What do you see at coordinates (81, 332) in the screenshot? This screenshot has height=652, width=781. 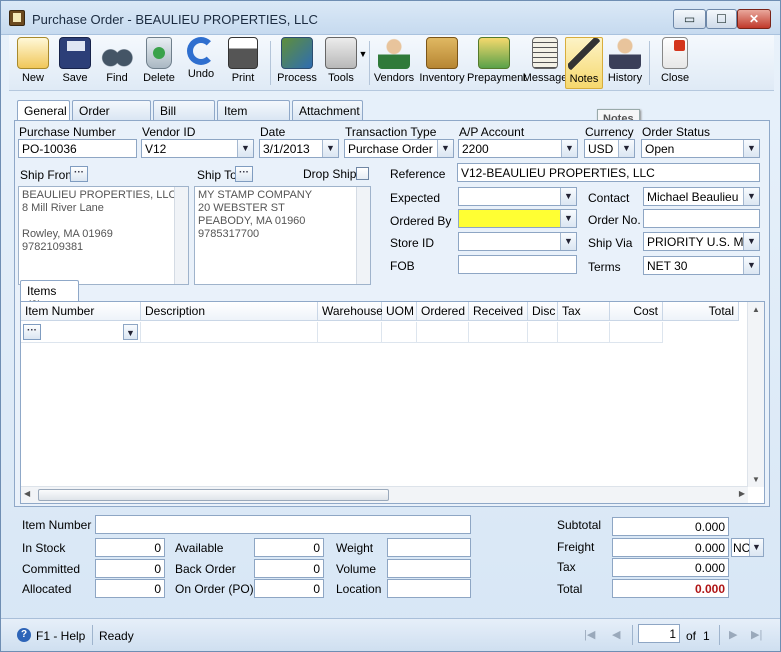 I see `item-number-cell: ··· ▼` at bounding box center [81, 332].